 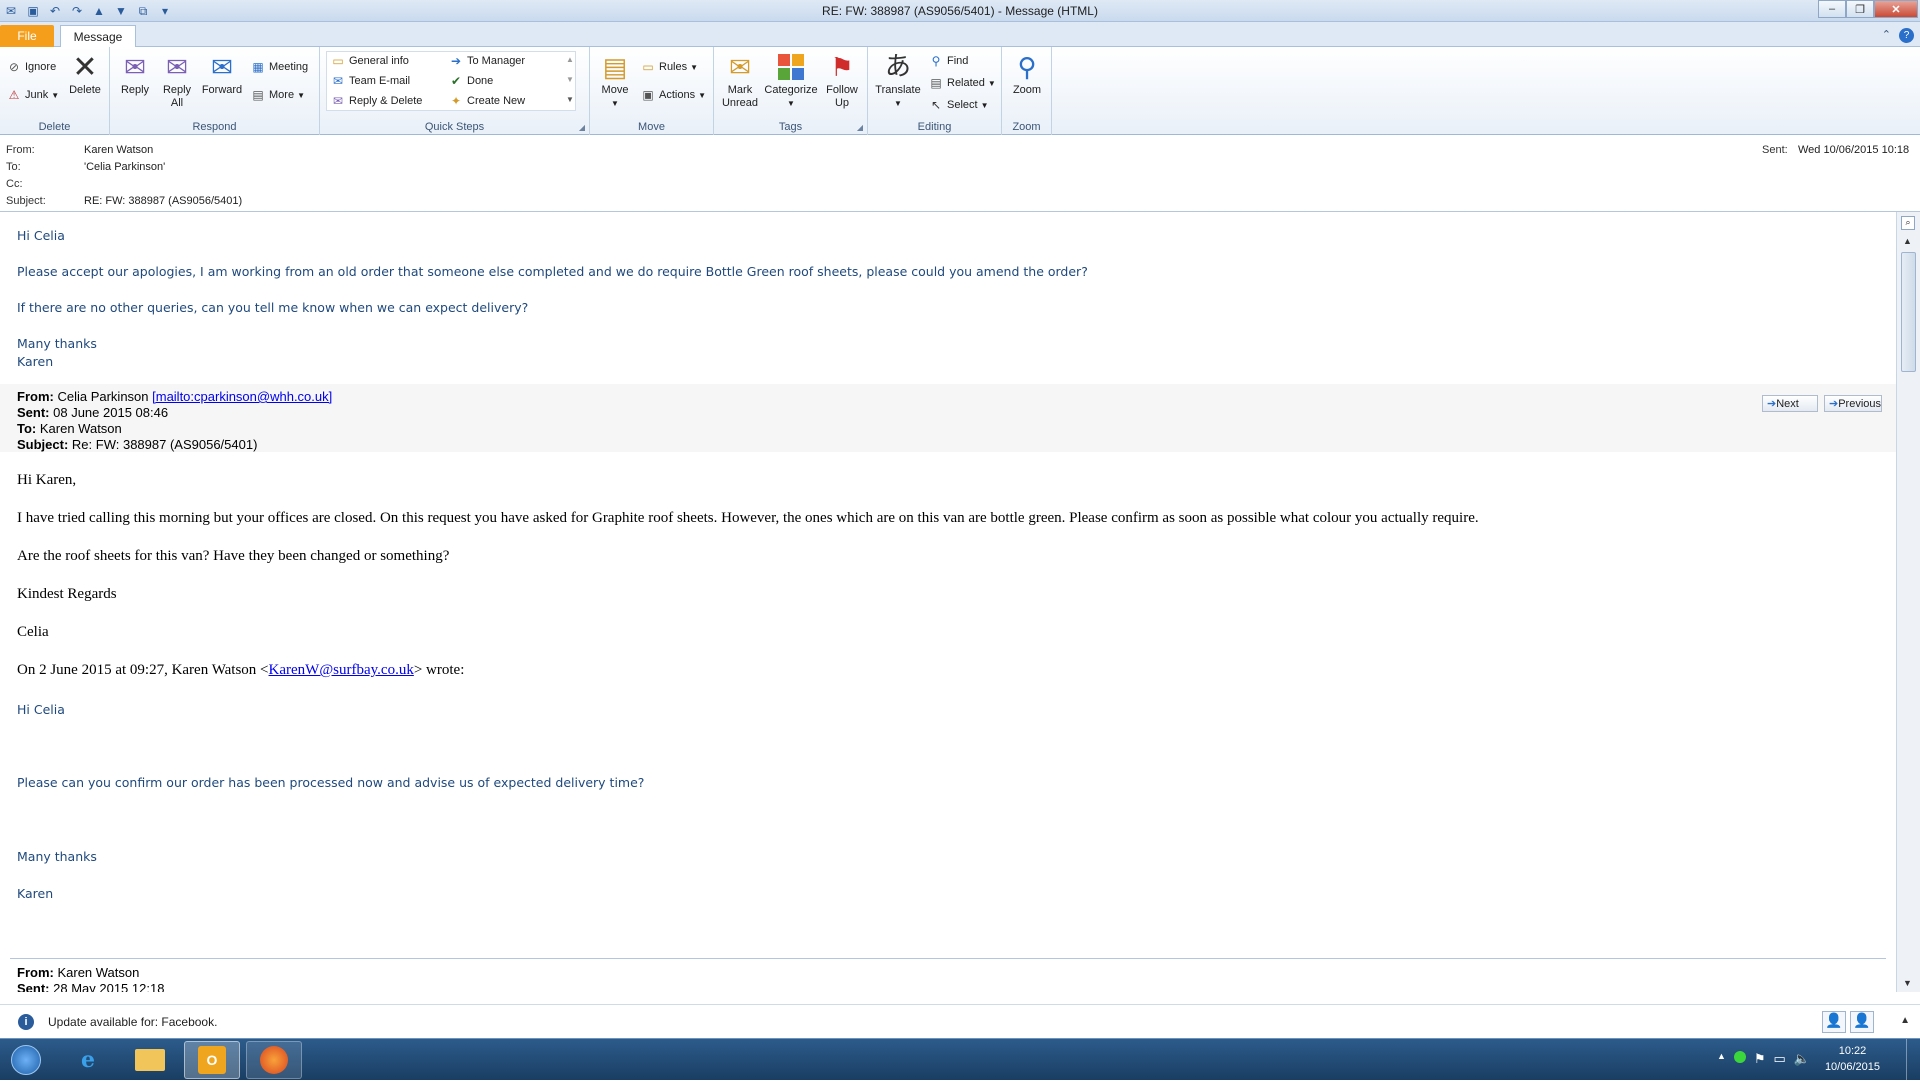 I want to click on delete-group: ⊘ Ignore ⚠ Junk ▼ ✕ Delete Delete, so click(x=55, y=91).